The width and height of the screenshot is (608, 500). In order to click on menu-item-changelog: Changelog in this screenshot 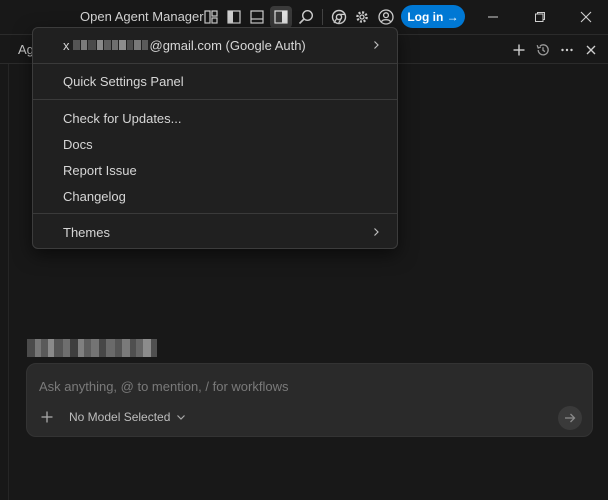, I will do `click(215, 196)`.